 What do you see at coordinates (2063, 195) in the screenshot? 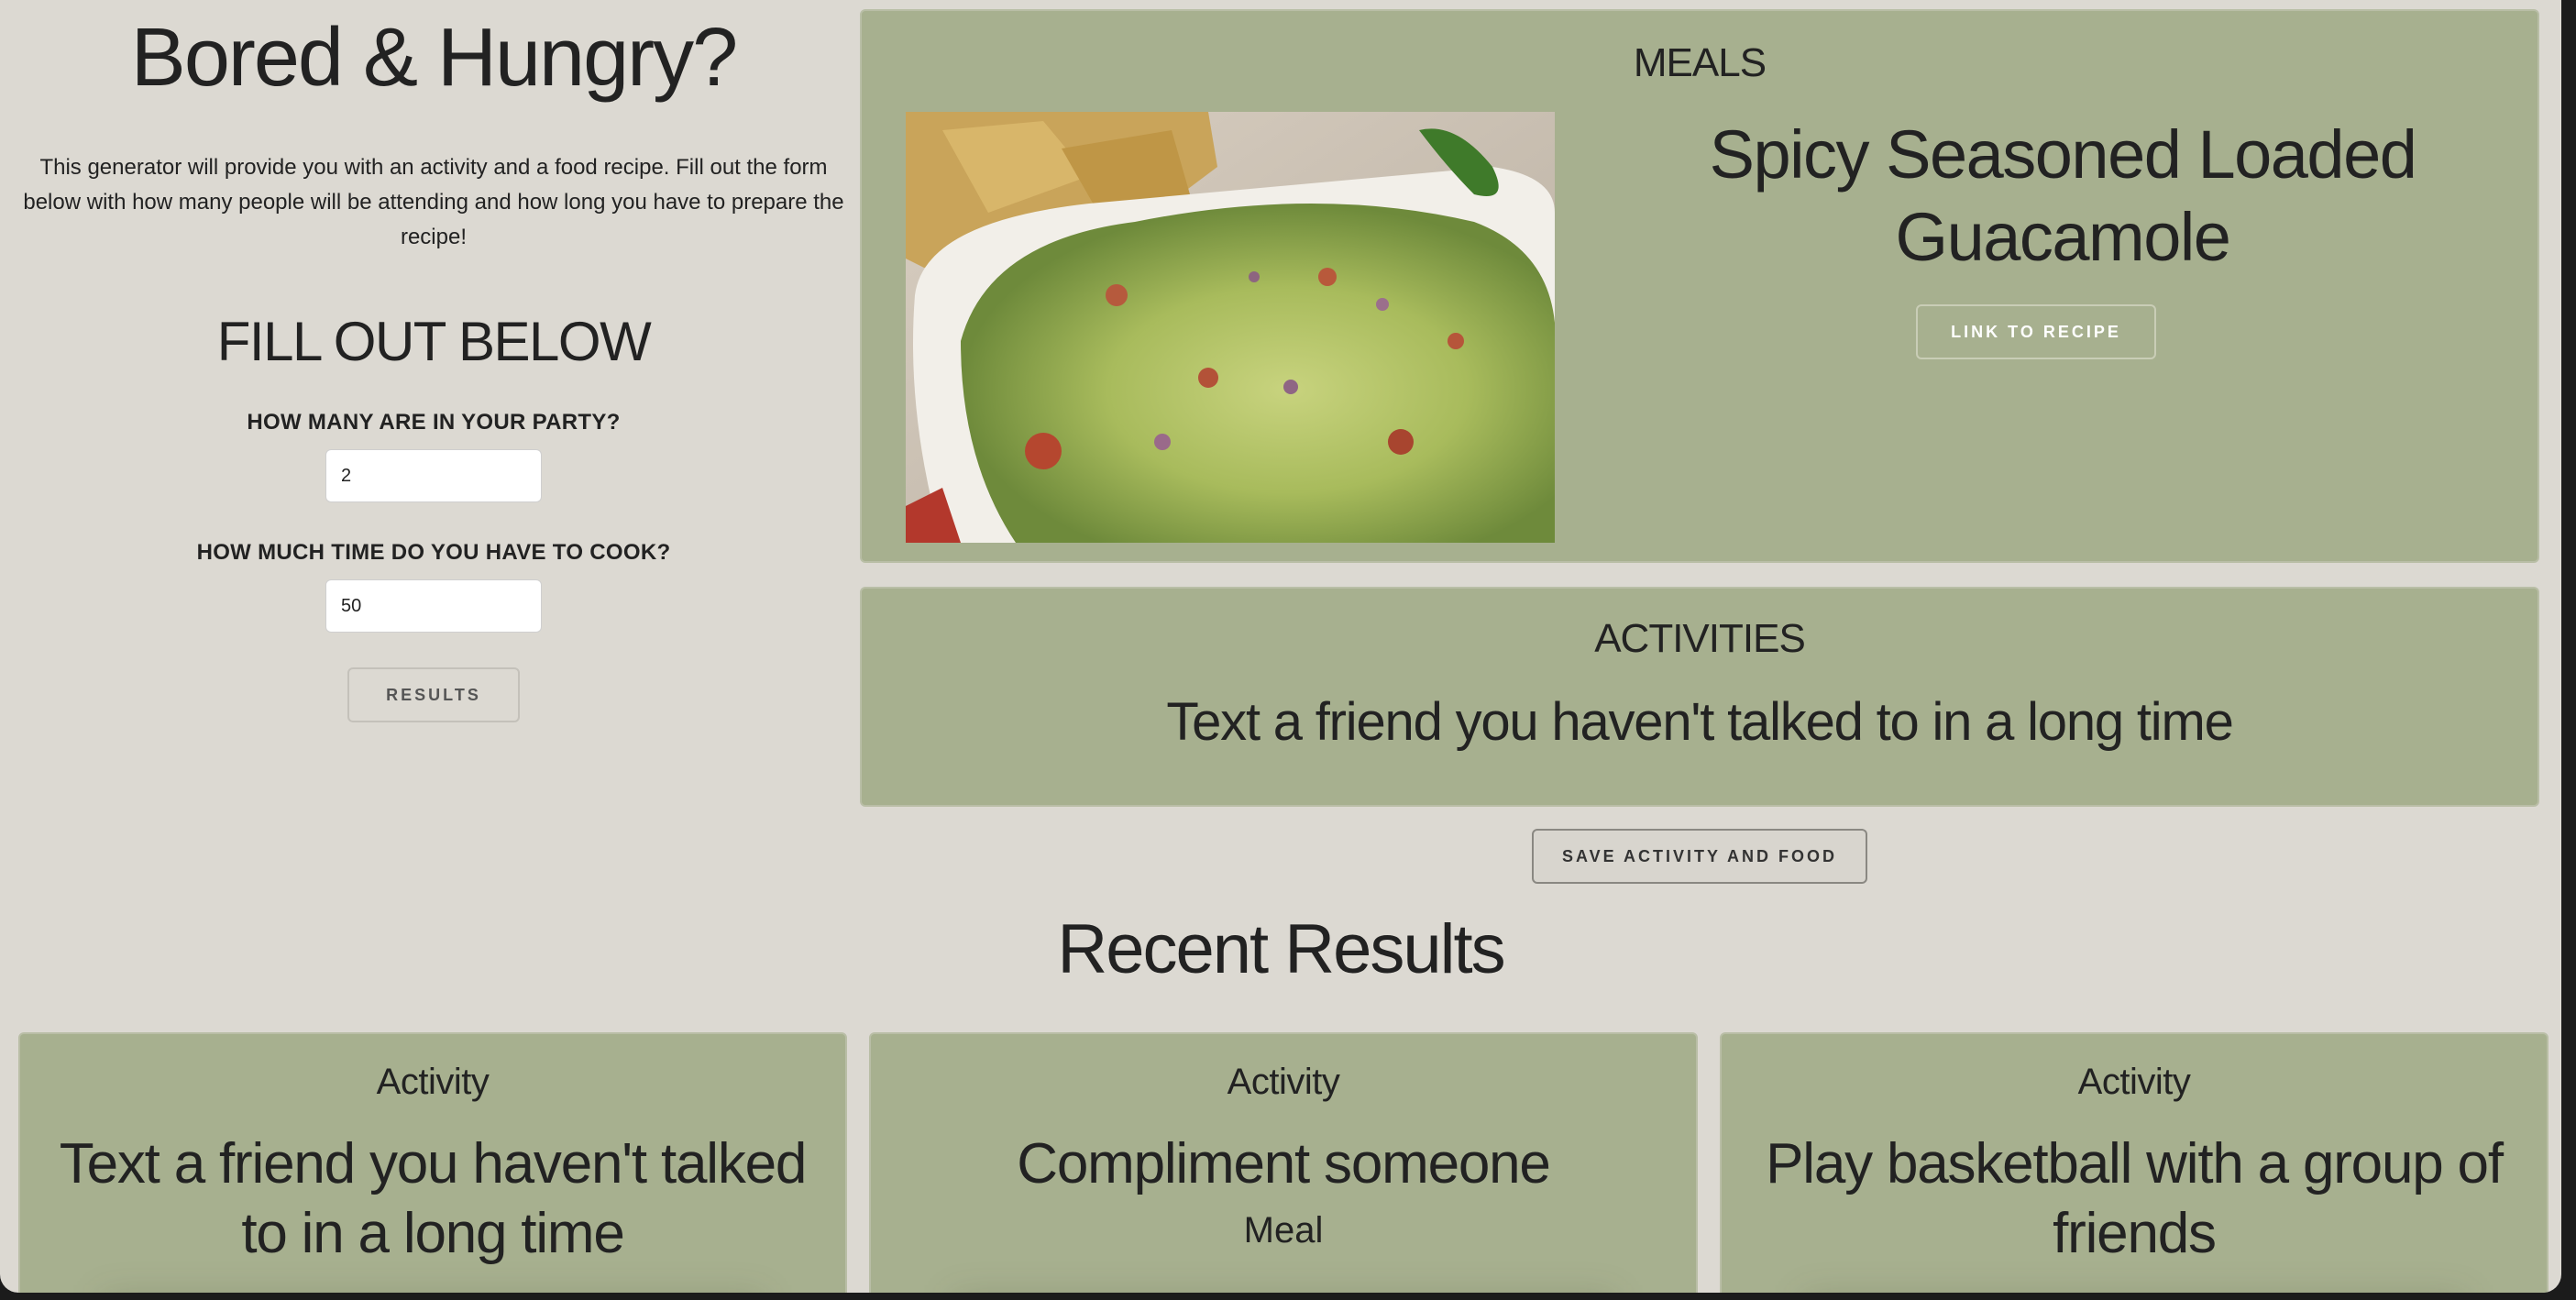
I see `meal-title: Spicy Seasoned Loaded Guacamole` at bounding box center [2063, 195].